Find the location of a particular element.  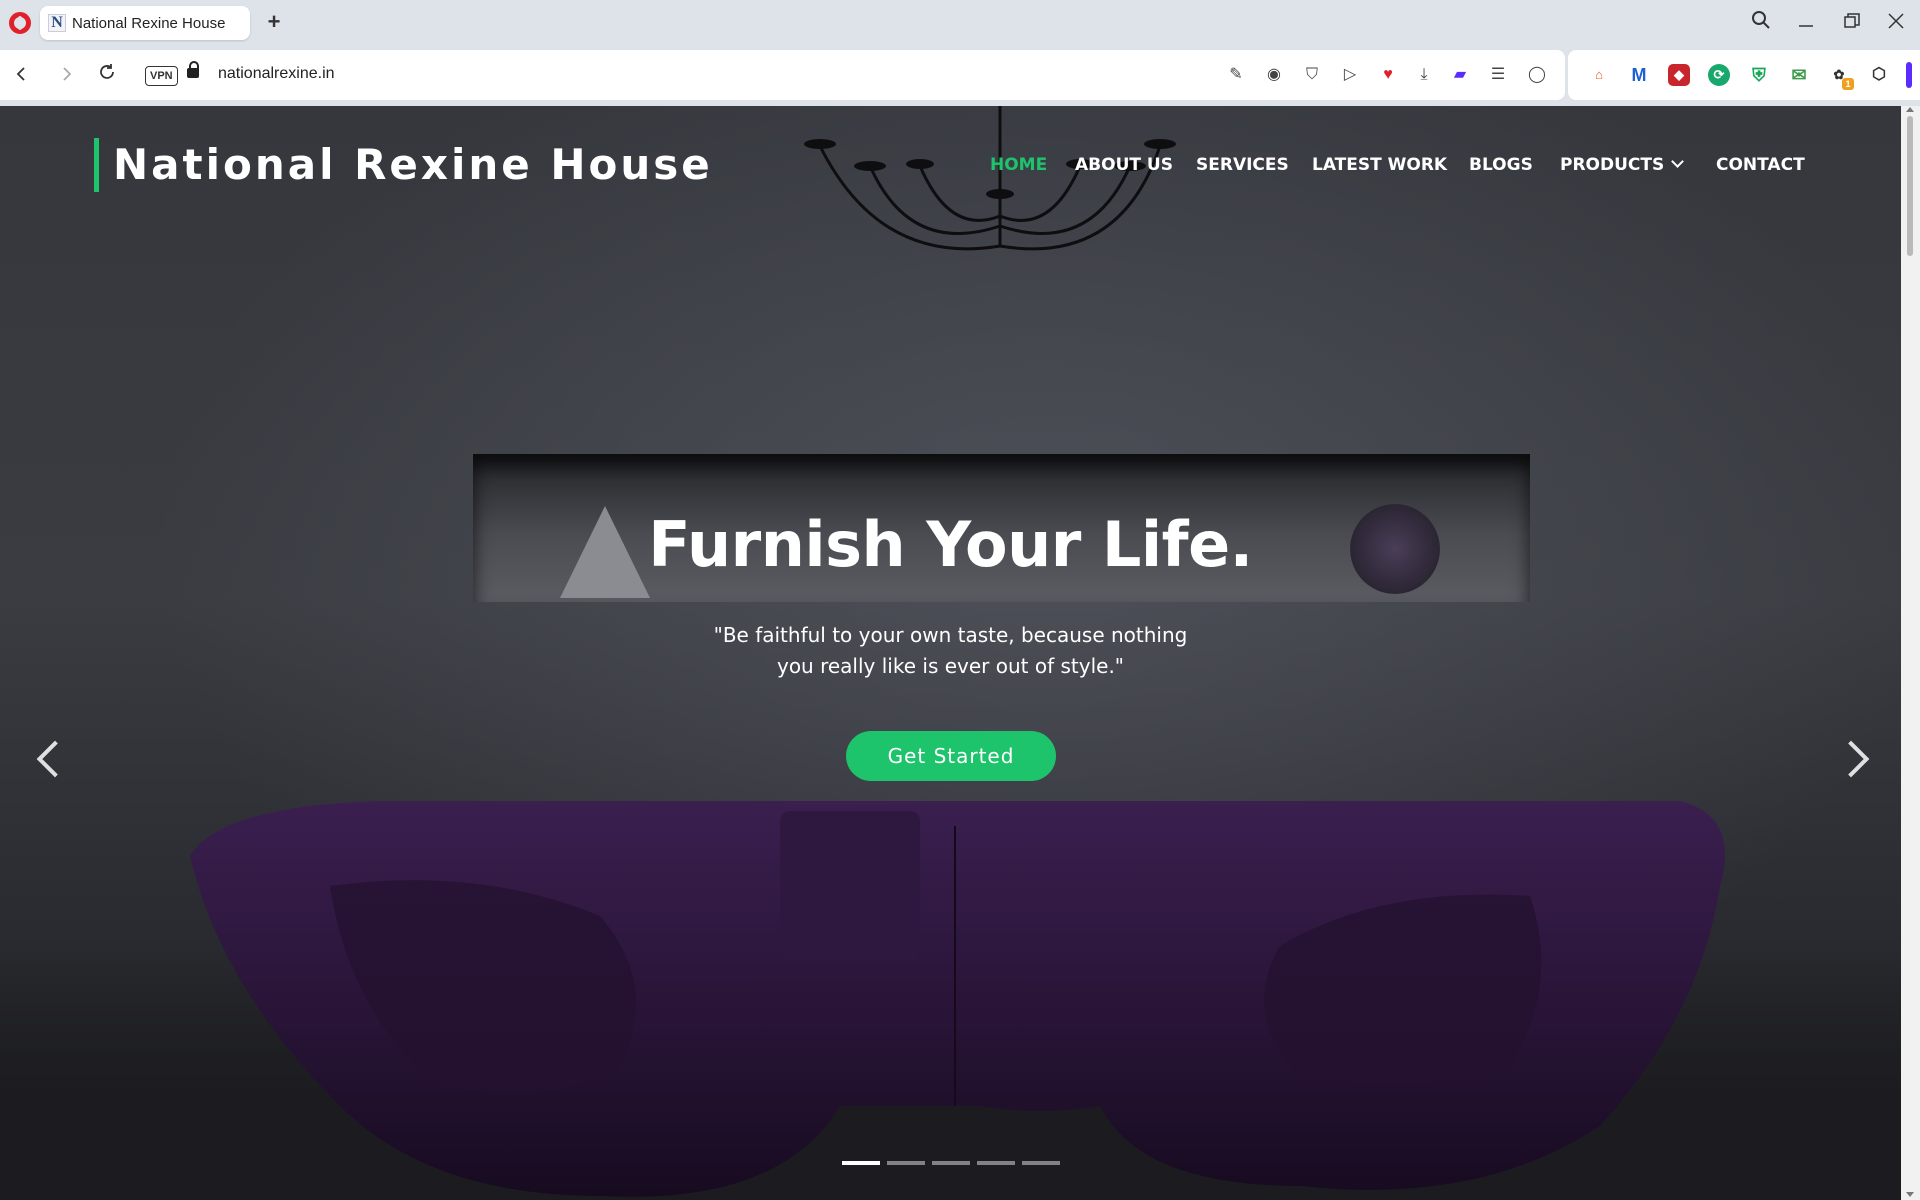

opera-logo-icon is located at coordinates (20, 23).